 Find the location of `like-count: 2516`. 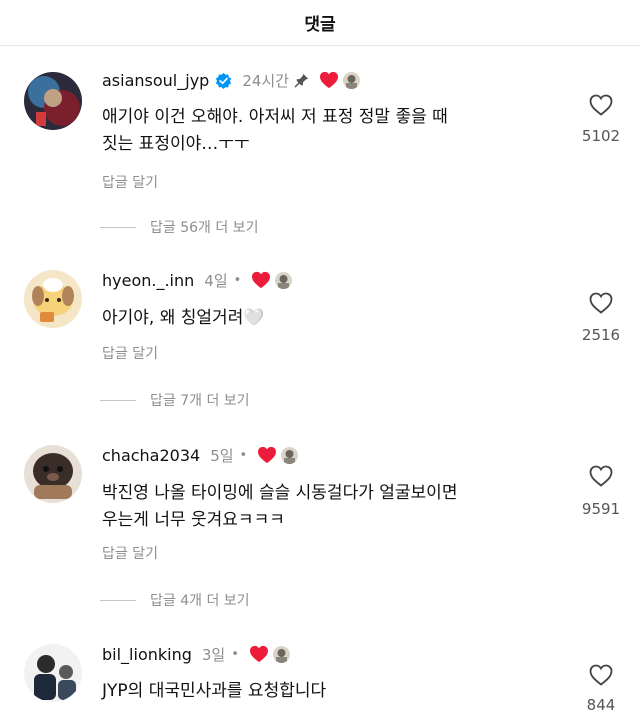

like-count: 2516 is located at coordinates (601, 335).